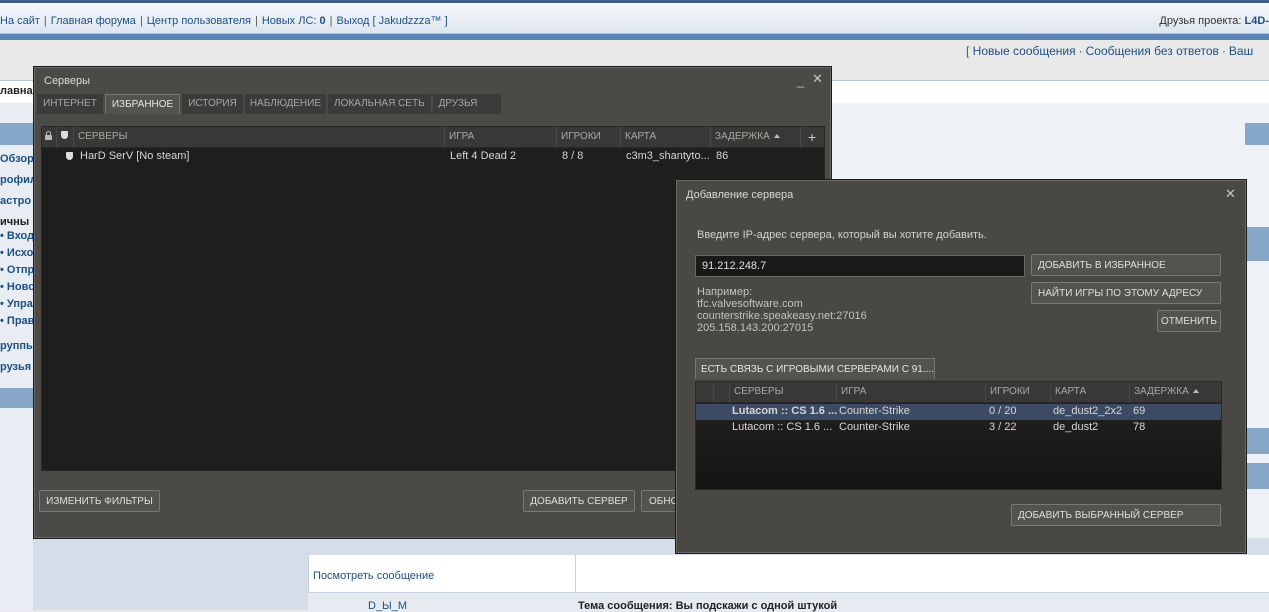  What do you see at coordinates (18, 180) in the screenshot?
I see `sidebar-item-profile: рофил` at bounding box center [18, 180].